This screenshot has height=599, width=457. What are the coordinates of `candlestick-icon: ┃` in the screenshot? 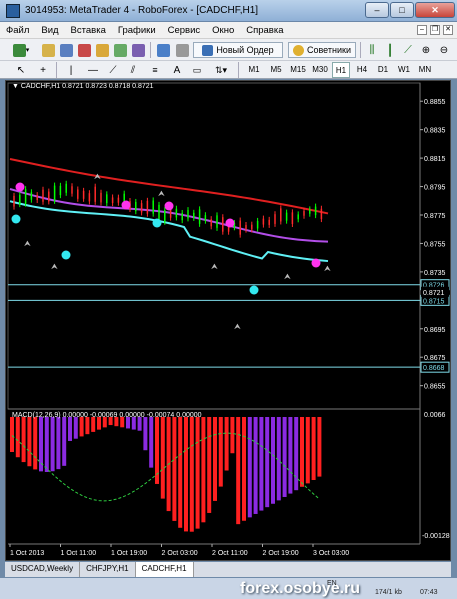 It's located at (390, 50).